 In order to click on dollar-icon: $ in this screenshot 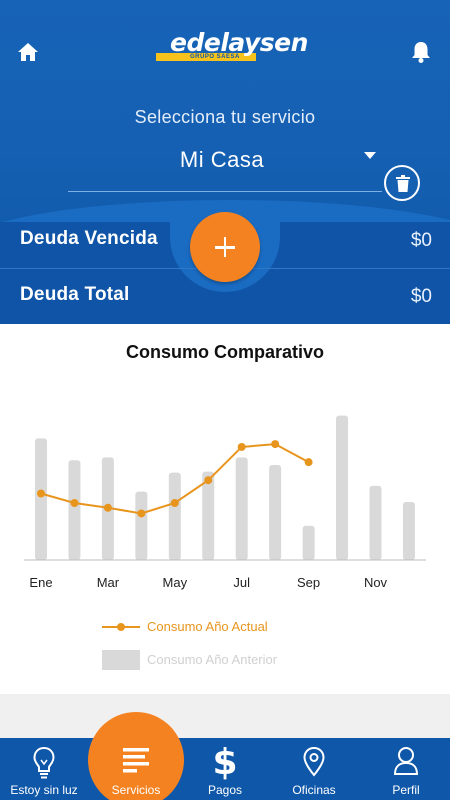, I will do `click(225, 763)`.